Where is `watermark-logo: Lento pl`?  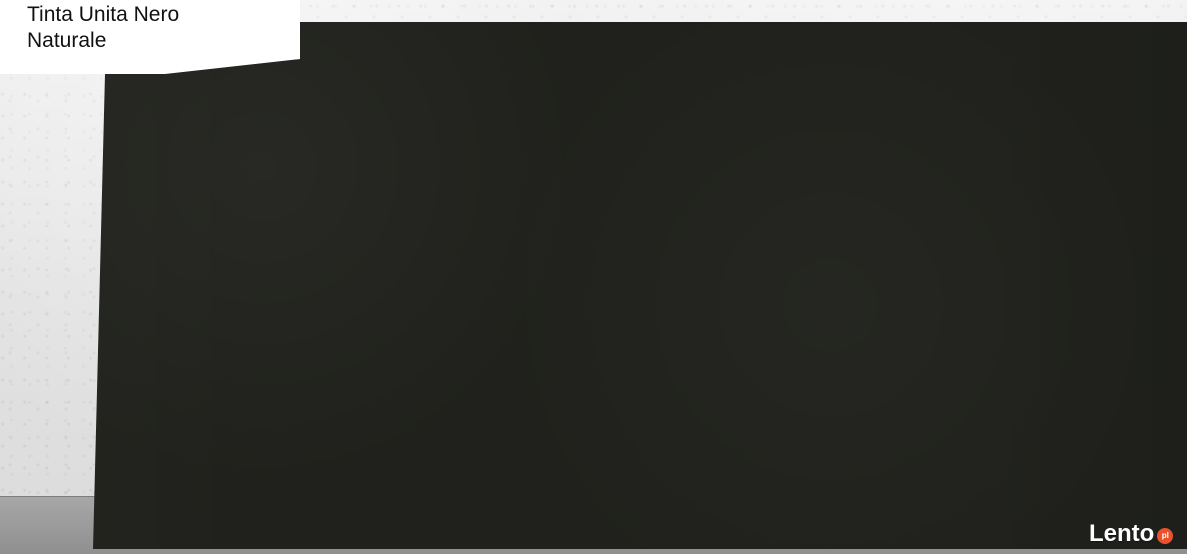 watermark-logo: Lento pl is located at coordinates (1131, 534).